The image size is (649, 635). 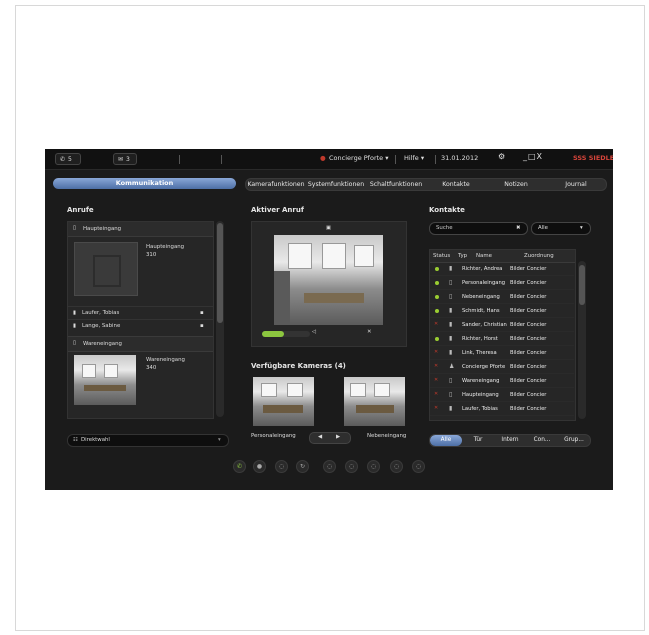 I want to click on hold-icon: ◌, so click(x=281, y=466).